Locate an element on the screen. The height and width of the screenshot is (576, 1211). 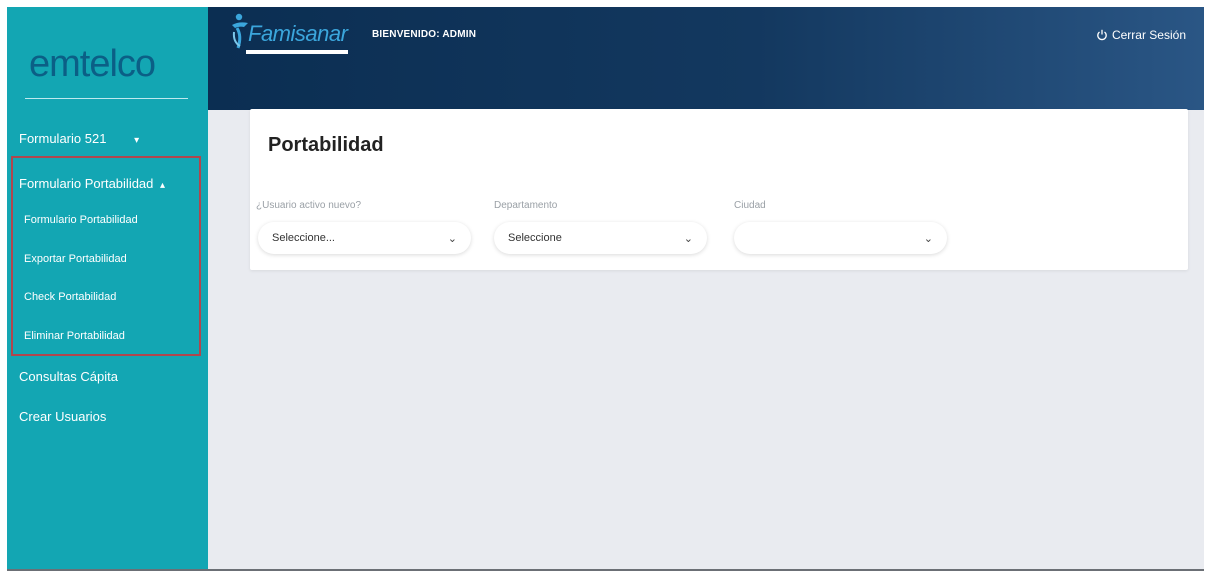
sidebar-item-formulario-521: Formulario 521 ▾ is located at coordinates (79, 138).